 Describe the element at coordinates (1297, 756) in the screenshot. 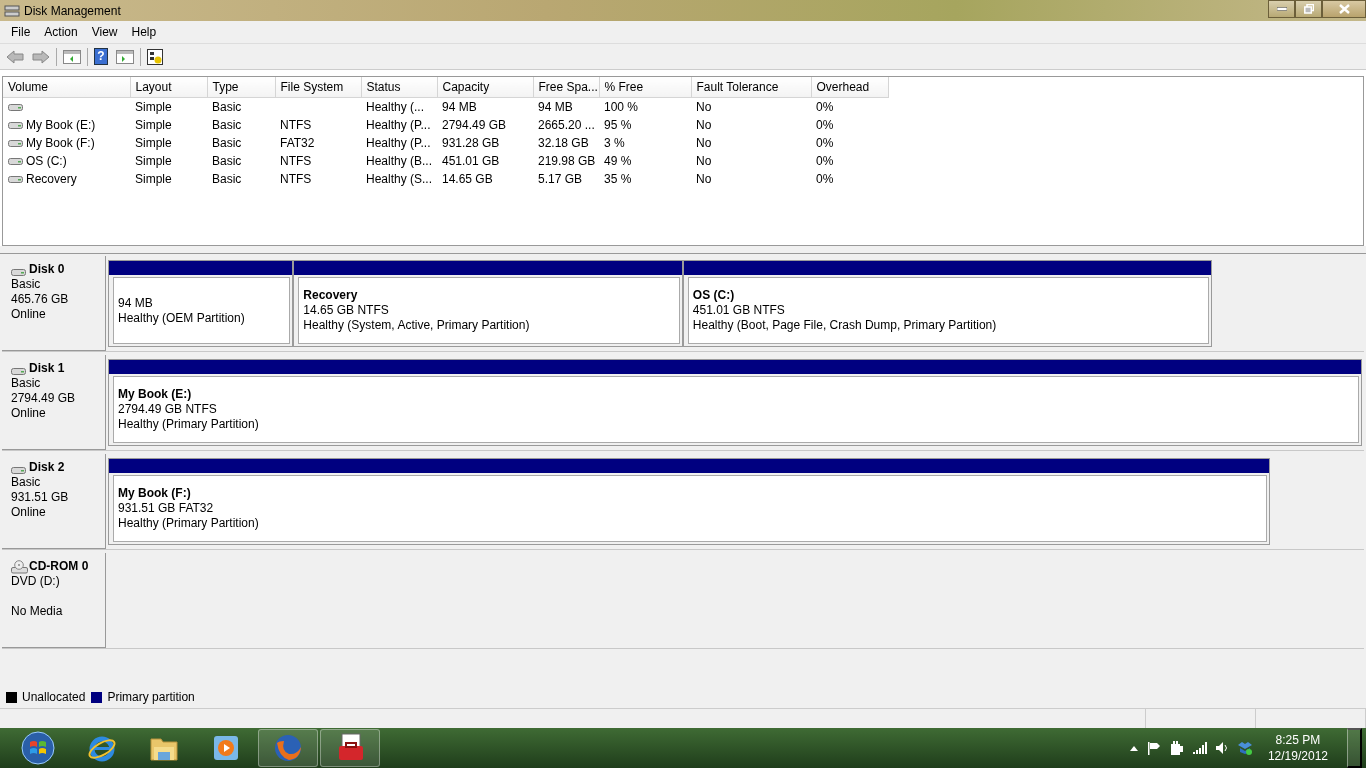

I see `clock-date: 12/19/2012` at that location.